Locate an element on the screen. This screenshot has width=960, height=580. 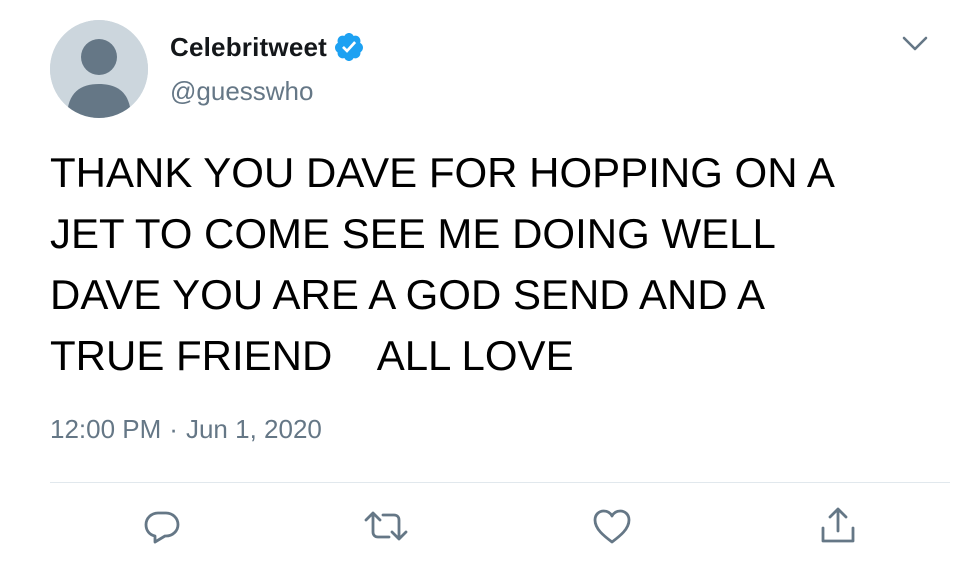
tweet-time: 12:00 PM is located at coordinates (106, 429).